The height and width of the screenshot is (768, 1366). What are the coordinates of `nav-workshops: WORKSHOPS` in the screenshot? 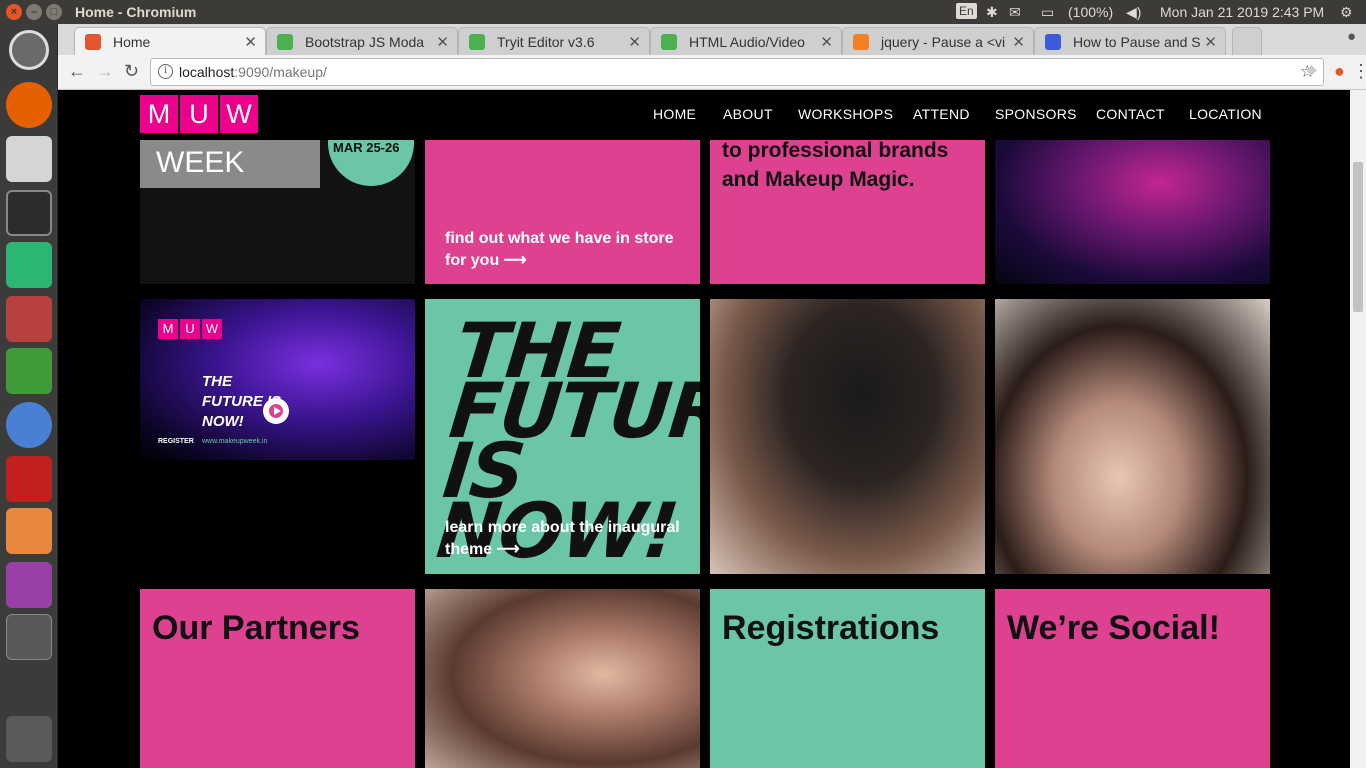 It's located at (845, 114).